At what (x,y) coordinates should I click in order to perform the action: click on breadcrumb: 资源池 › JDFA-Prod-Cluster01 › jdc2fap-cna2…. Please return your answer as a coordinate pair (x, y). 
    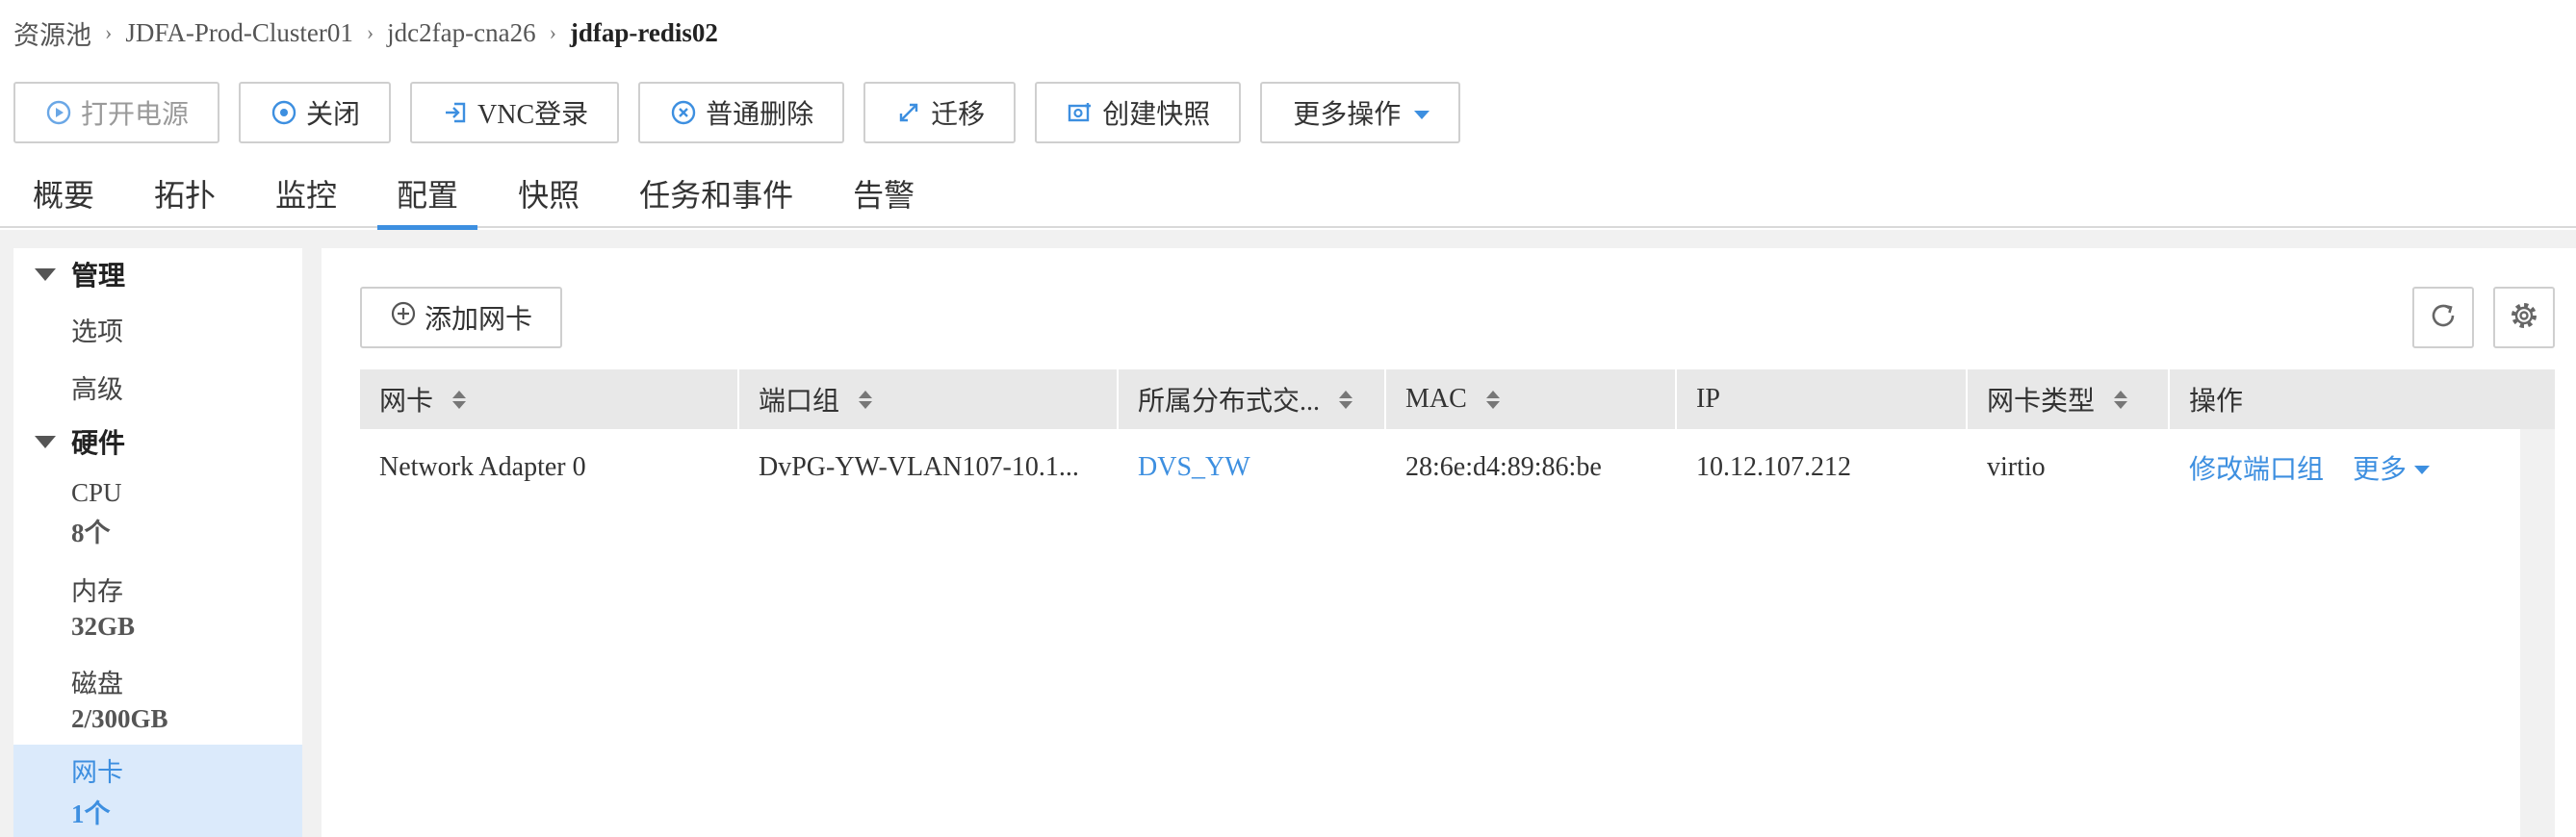
    Looking at the image, I should click on (366, 32).